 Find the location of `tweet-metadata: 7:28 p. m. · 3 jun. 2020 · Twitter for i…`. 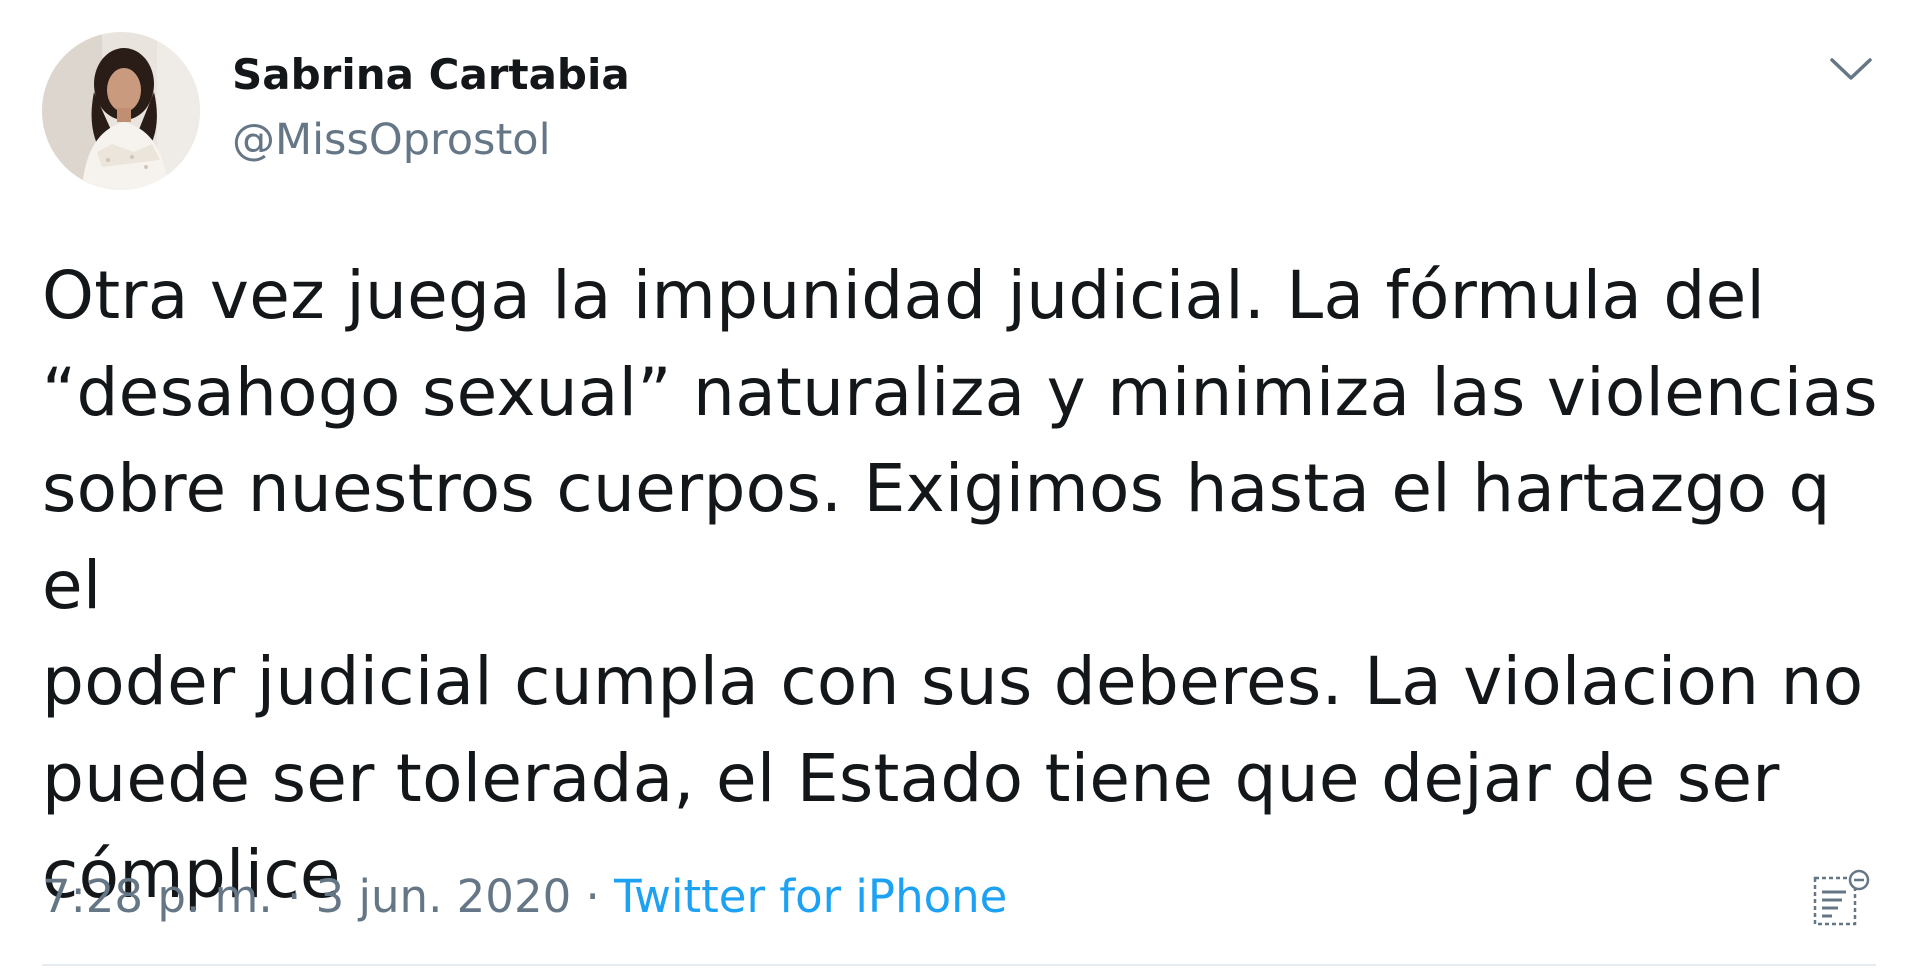

tweet-metadata: 7:28 p. m. · 3 jun. 2020 · Twitter for i… is located at coordinates (524, 896).